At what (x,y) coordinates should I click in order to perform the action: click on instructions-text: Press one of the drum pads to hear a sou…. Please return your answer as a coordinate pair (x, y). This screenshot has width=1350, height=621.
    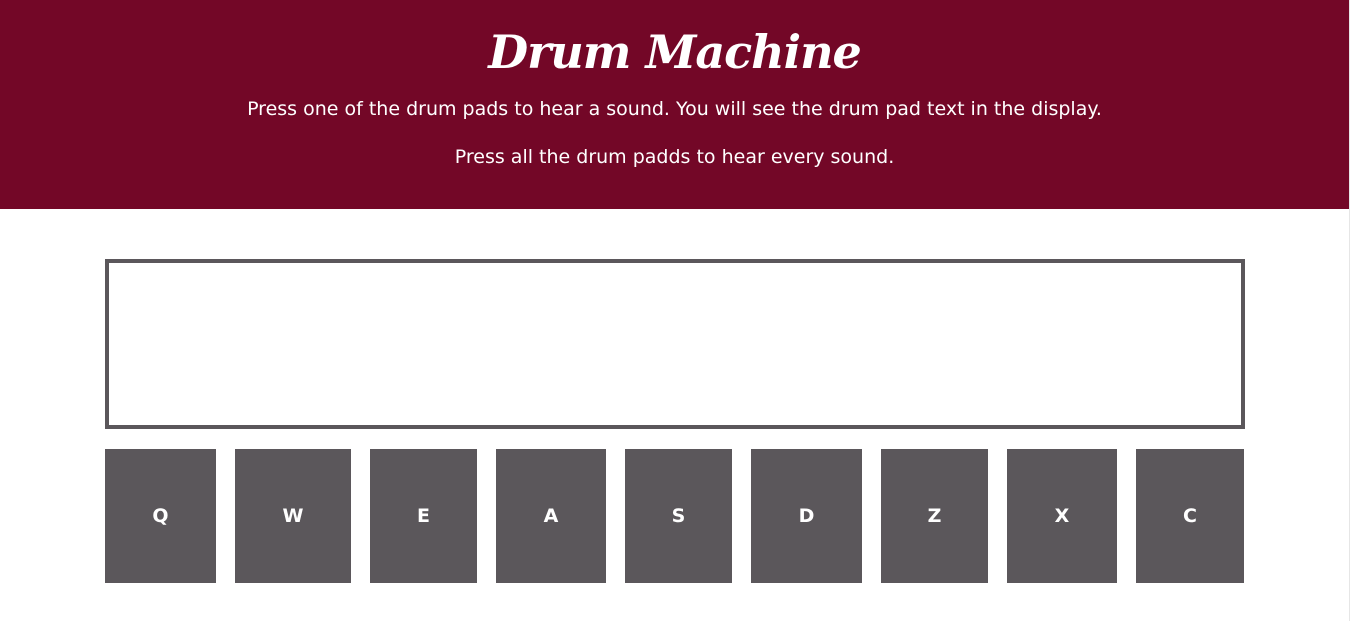
    Looking at the image, I should click on (674, 109).